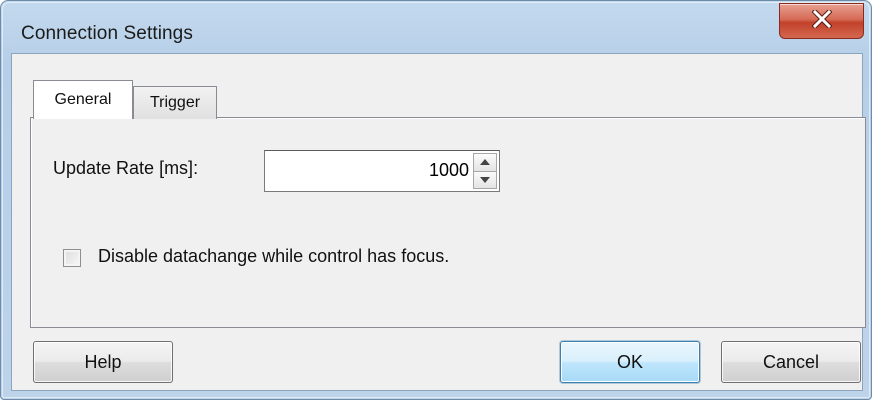 This screenshot has width=872, height=400. I want to click on update-rate-stepper: 1000, so click(382, 171).